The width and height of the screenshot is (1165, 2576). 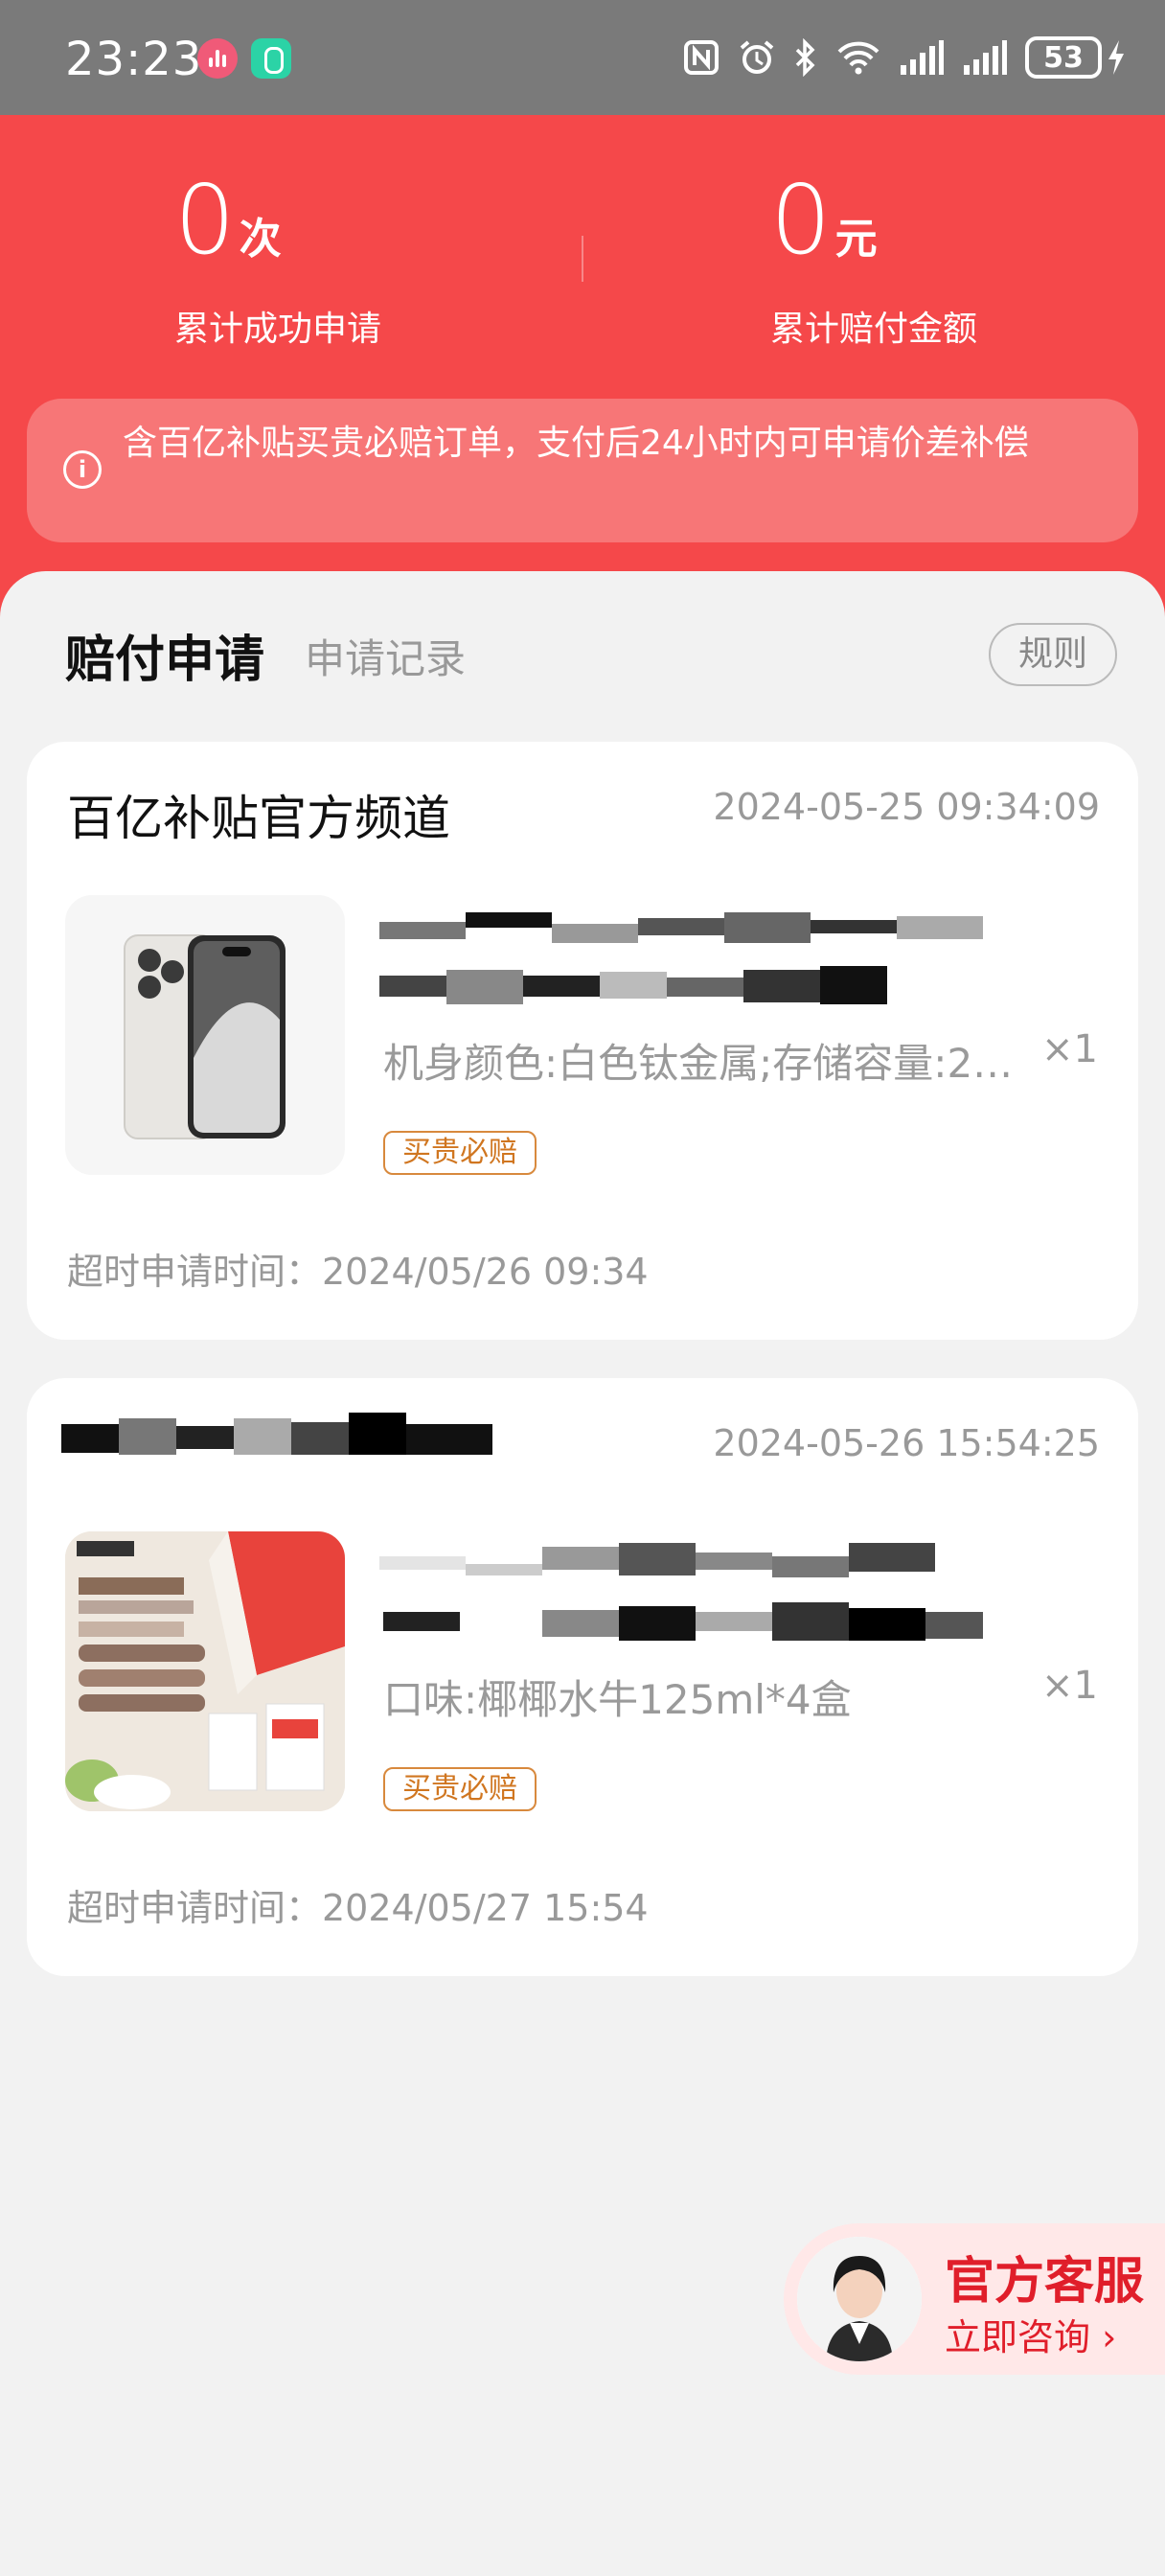 What do you see at coordinates (701, 57) in the screenshot?
I see `nfc-icon` at bounding box center [701, 57].